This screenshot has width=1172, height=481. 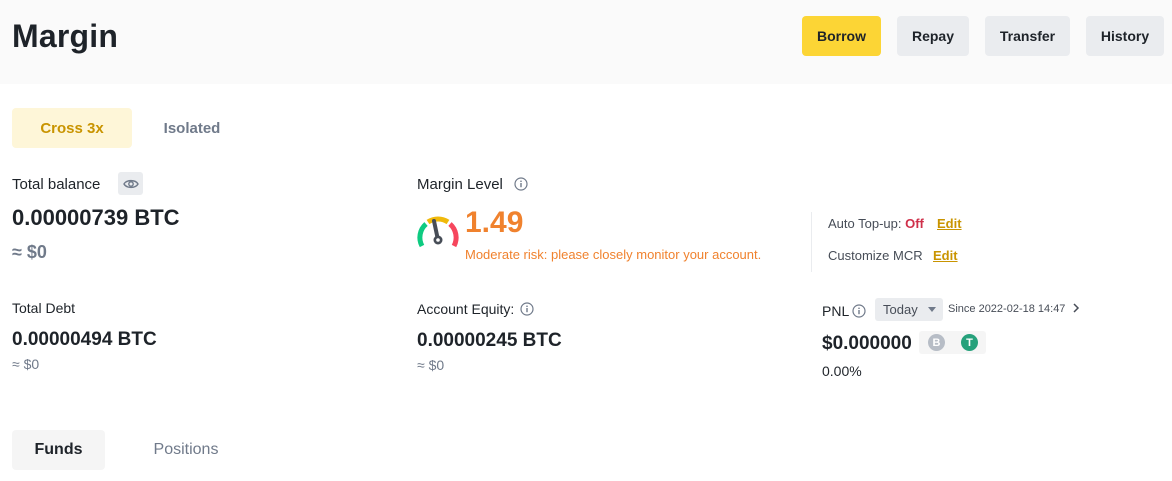 I want to click on pnl-period-select: Today, so click(x=909, y=309).